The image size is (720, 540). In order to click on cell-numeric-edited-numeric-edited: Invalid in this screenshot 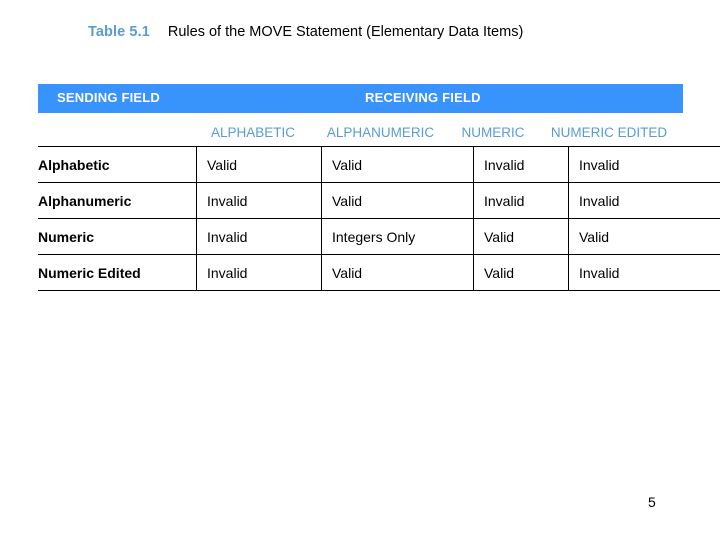, I will do `click(644, 272)`.